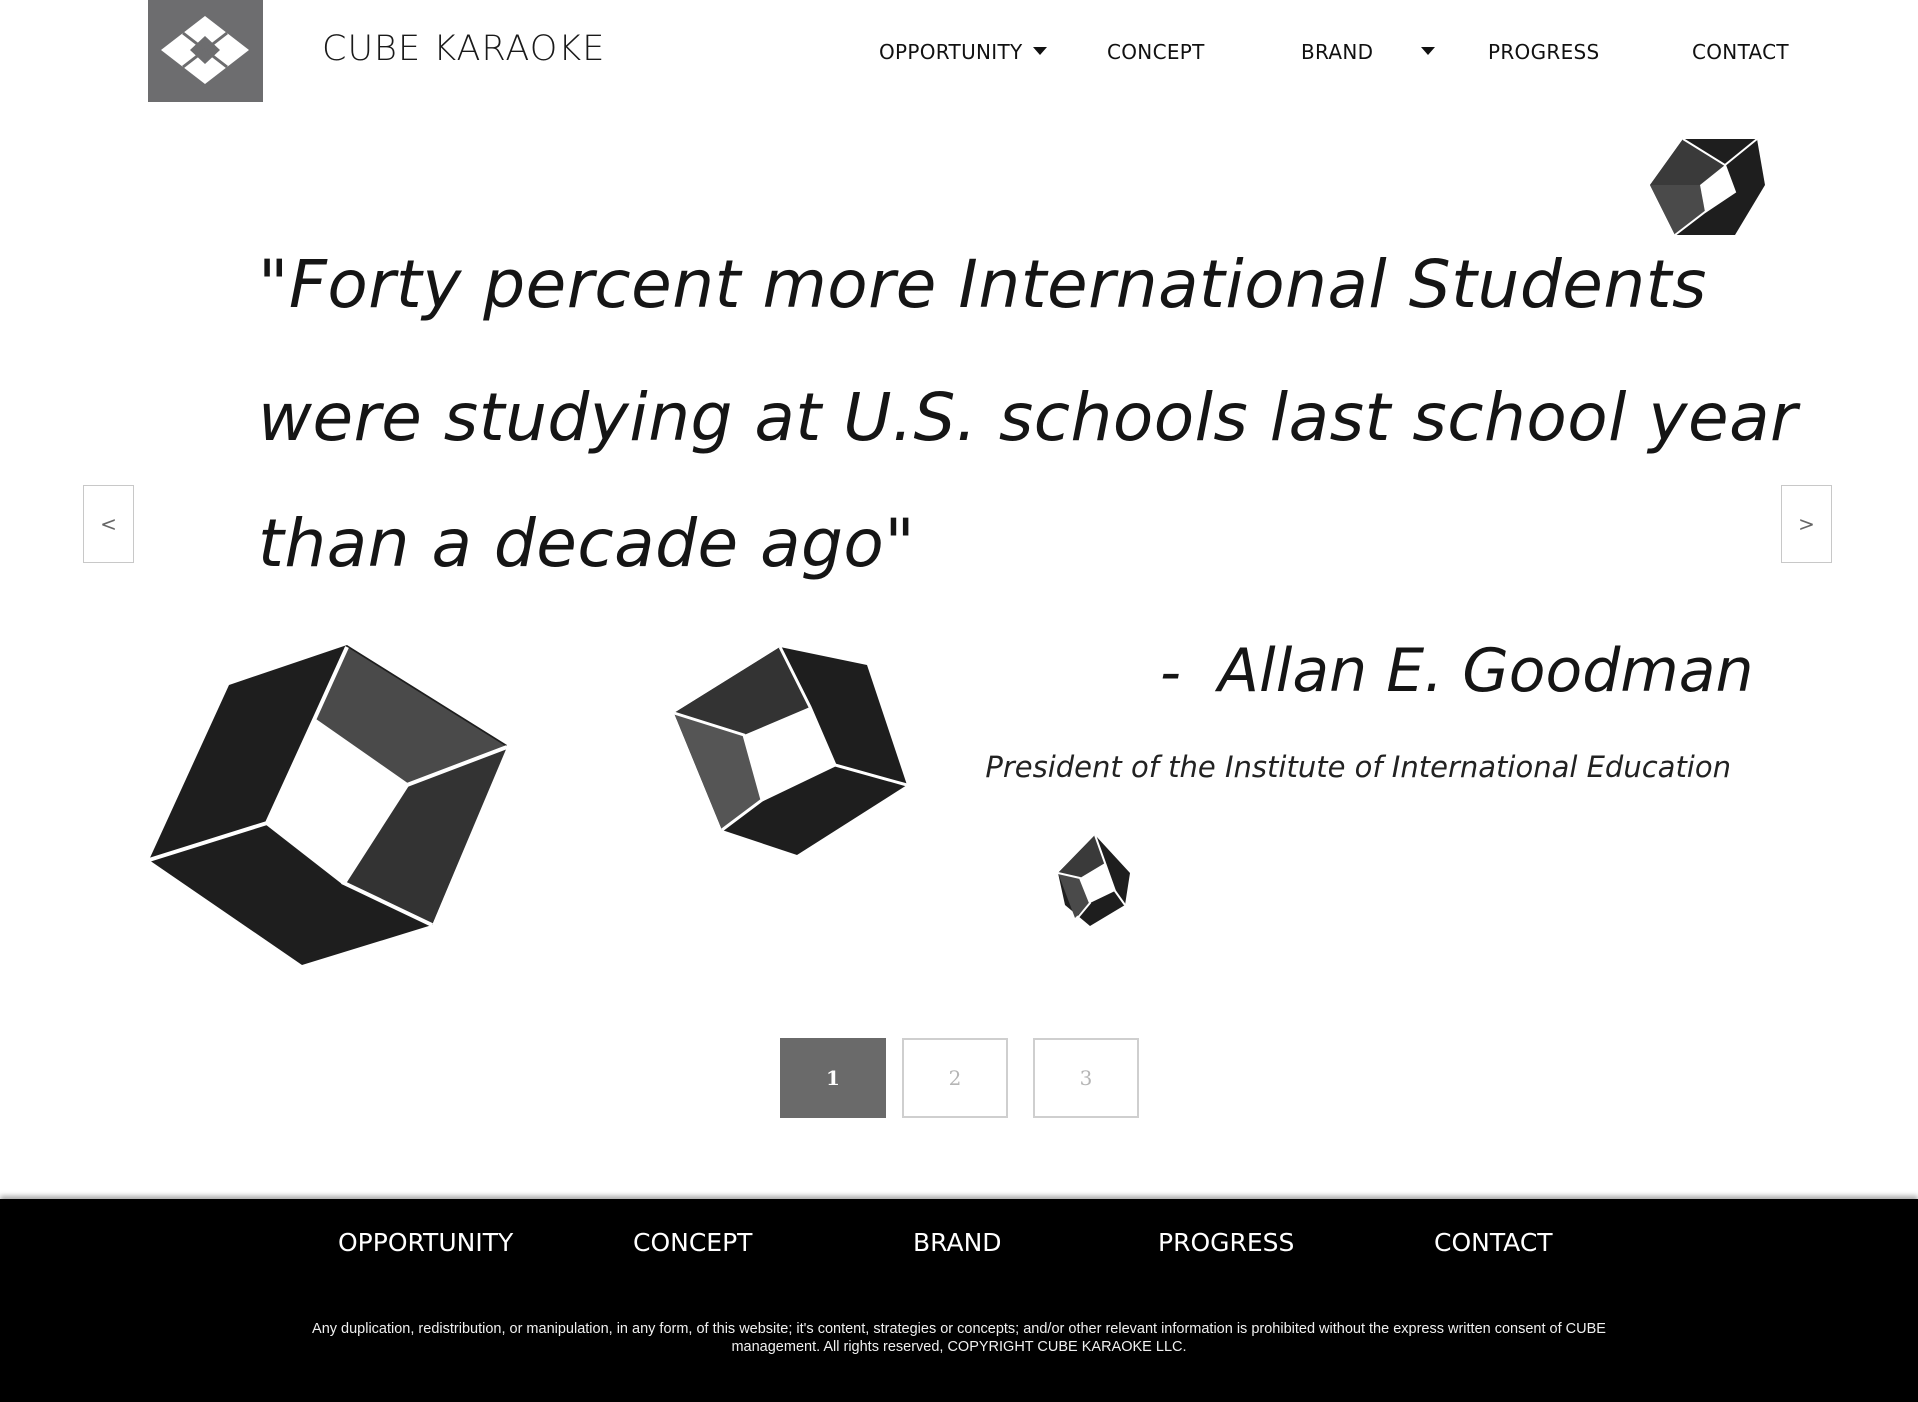 The image size is (1918, 1402). I want to click on footer-link-brand: BRAND, so click(957, 1242).